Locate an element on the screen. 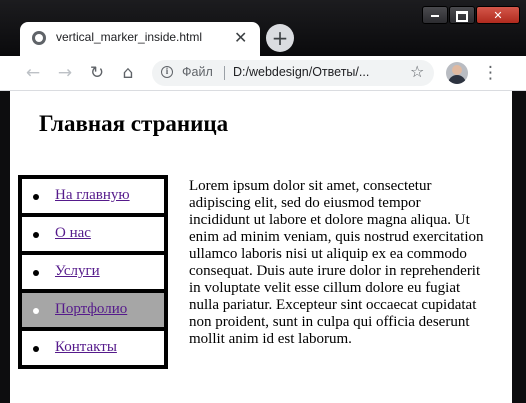  minimize-icon is located at coordinates (435, 15).